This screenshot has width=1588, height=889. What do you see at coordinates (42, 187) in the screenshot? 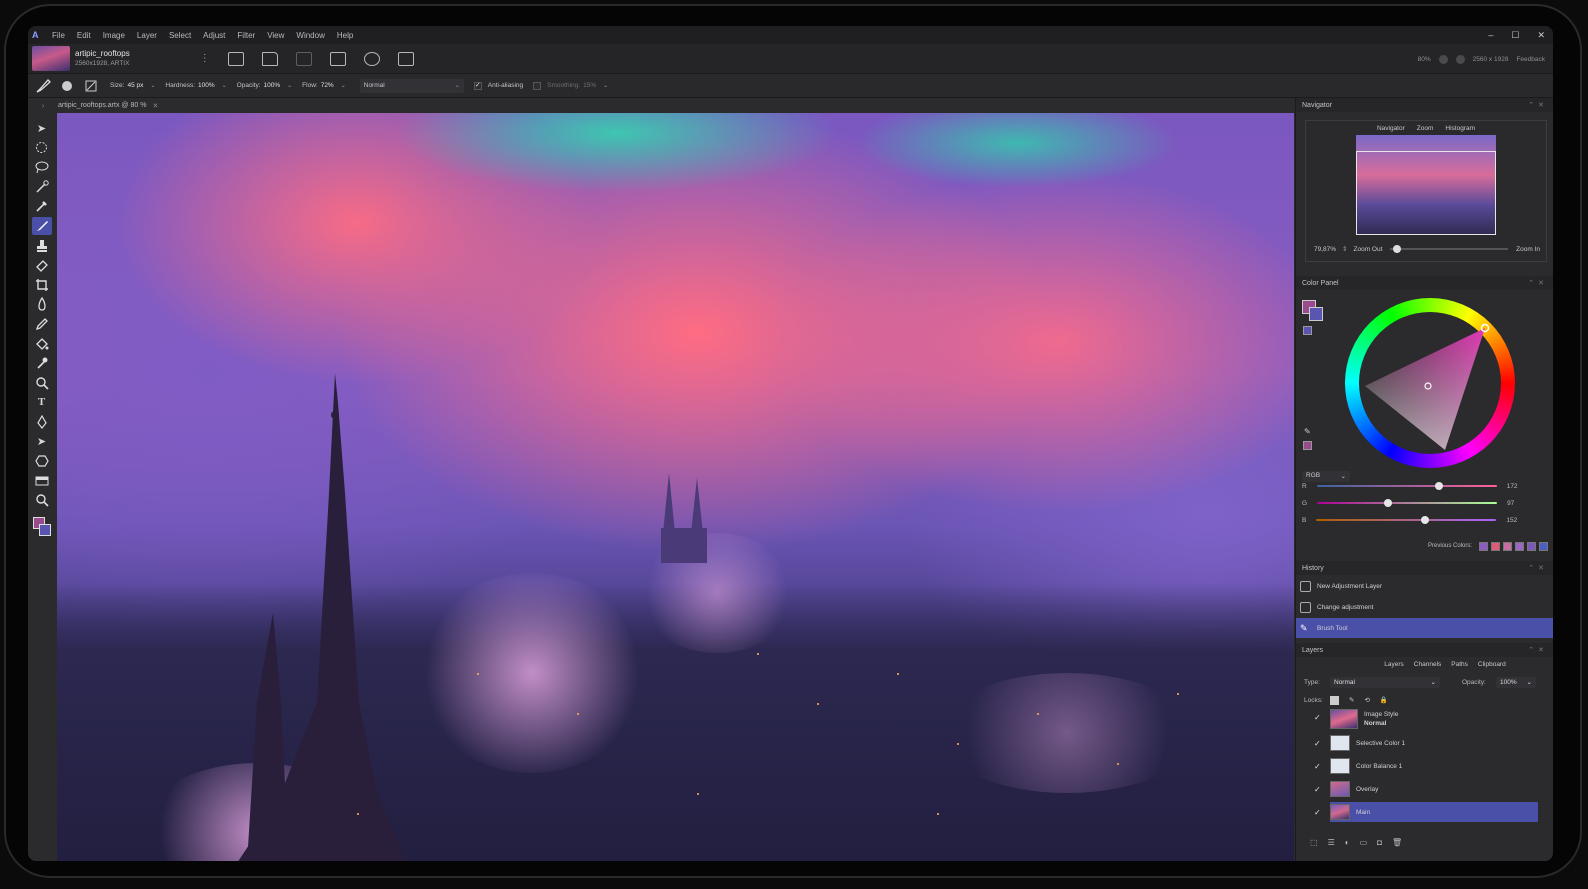
I see `quick-select-icon` at bounding box center [42, 187].